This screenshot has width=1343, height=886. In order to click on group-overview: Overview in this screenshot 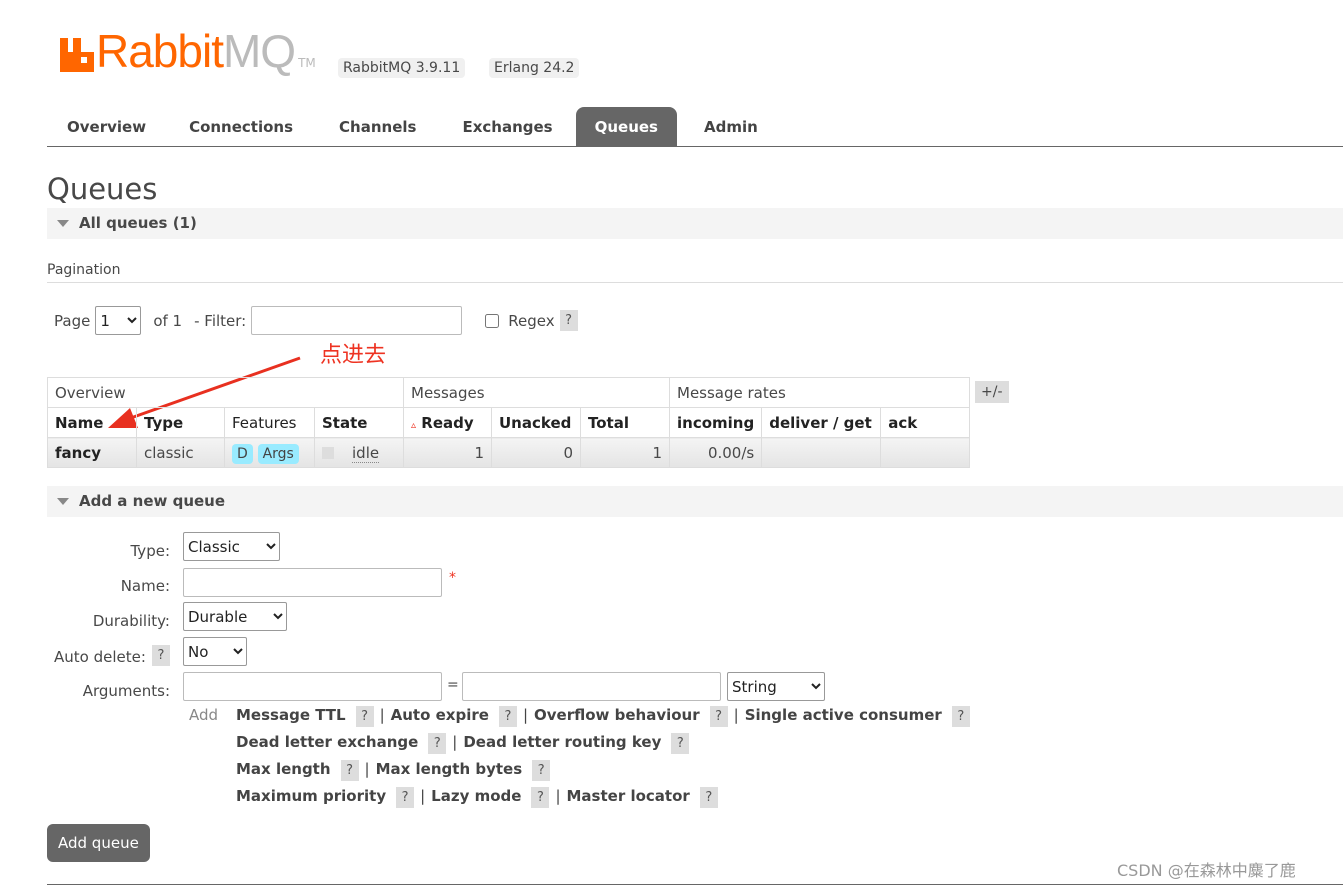, I will do `click(225, 392)`.